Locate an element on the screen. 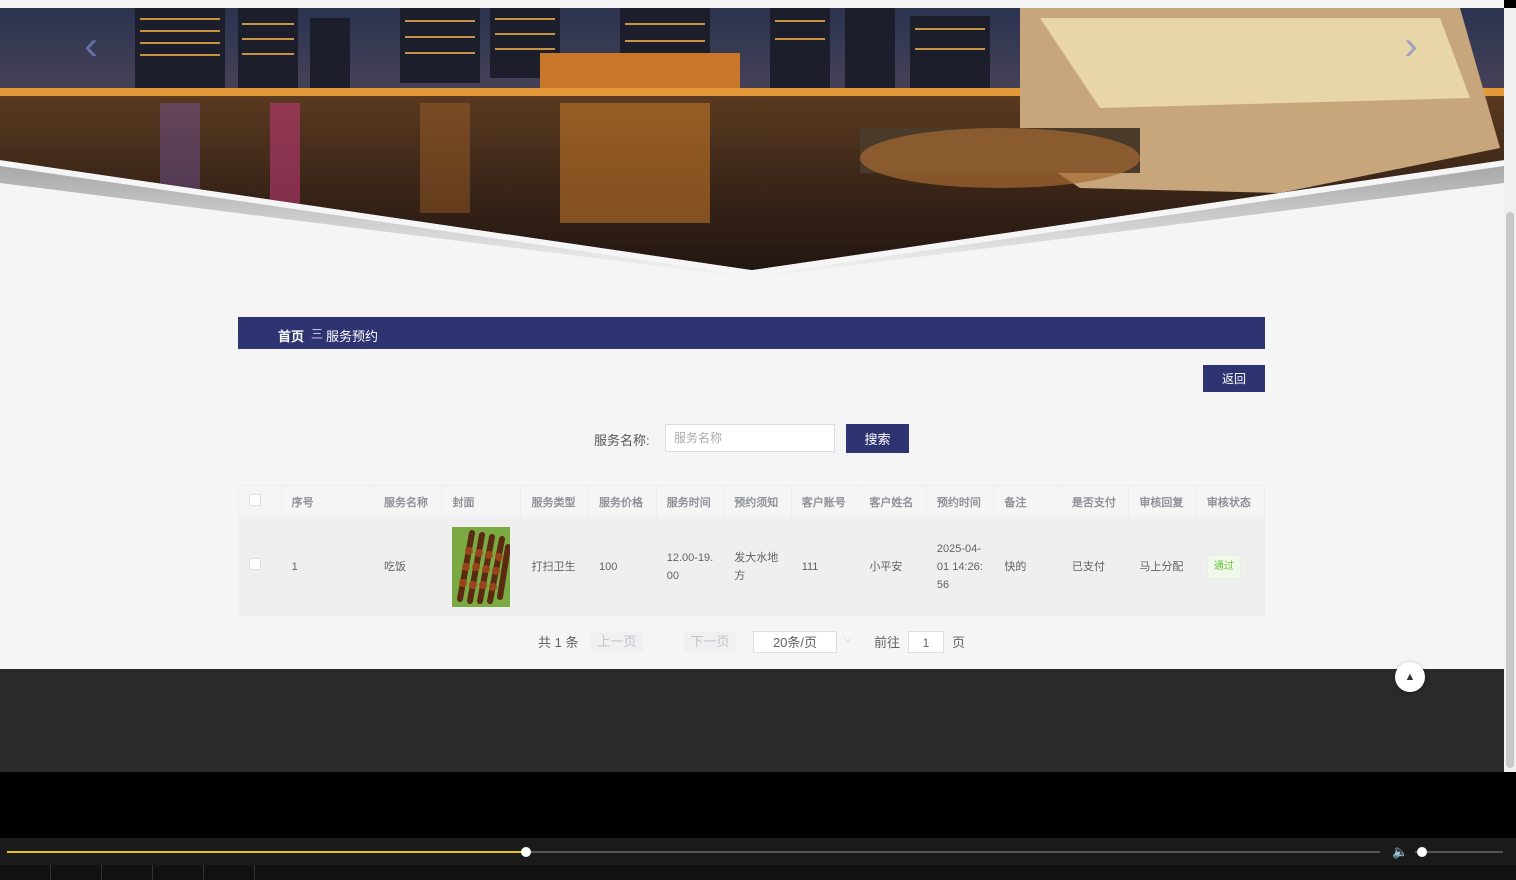 This screenshot has width=1516, height=880. cell-reply: 马上分配 is located at coordinates (1162, 566).